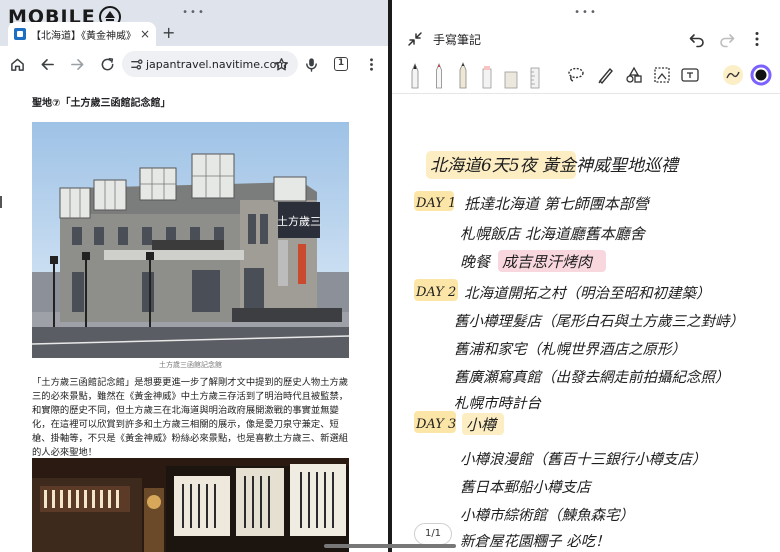 This screenshot has height=552, width=780. I want to click on voice-search-button, so click(311, 64).